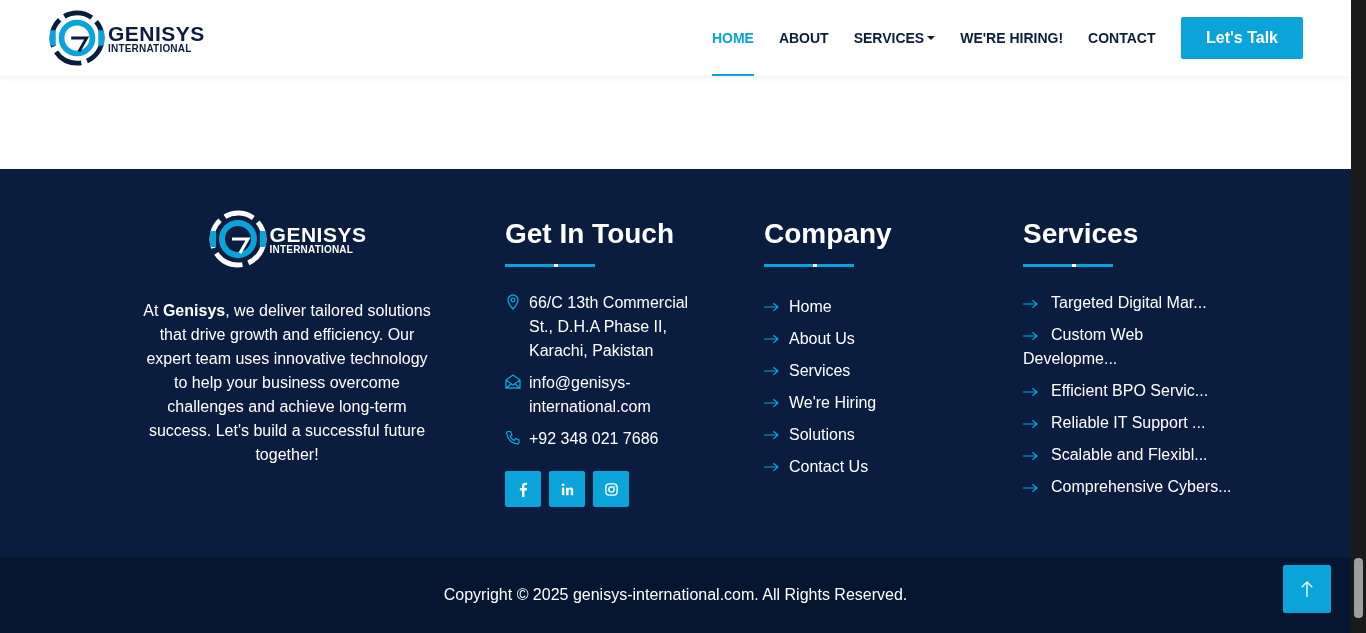  What do you see at coordinates (1081, 234) in the screenshot?
I see `column-heading: Services` at bounding box center [1081, 234].